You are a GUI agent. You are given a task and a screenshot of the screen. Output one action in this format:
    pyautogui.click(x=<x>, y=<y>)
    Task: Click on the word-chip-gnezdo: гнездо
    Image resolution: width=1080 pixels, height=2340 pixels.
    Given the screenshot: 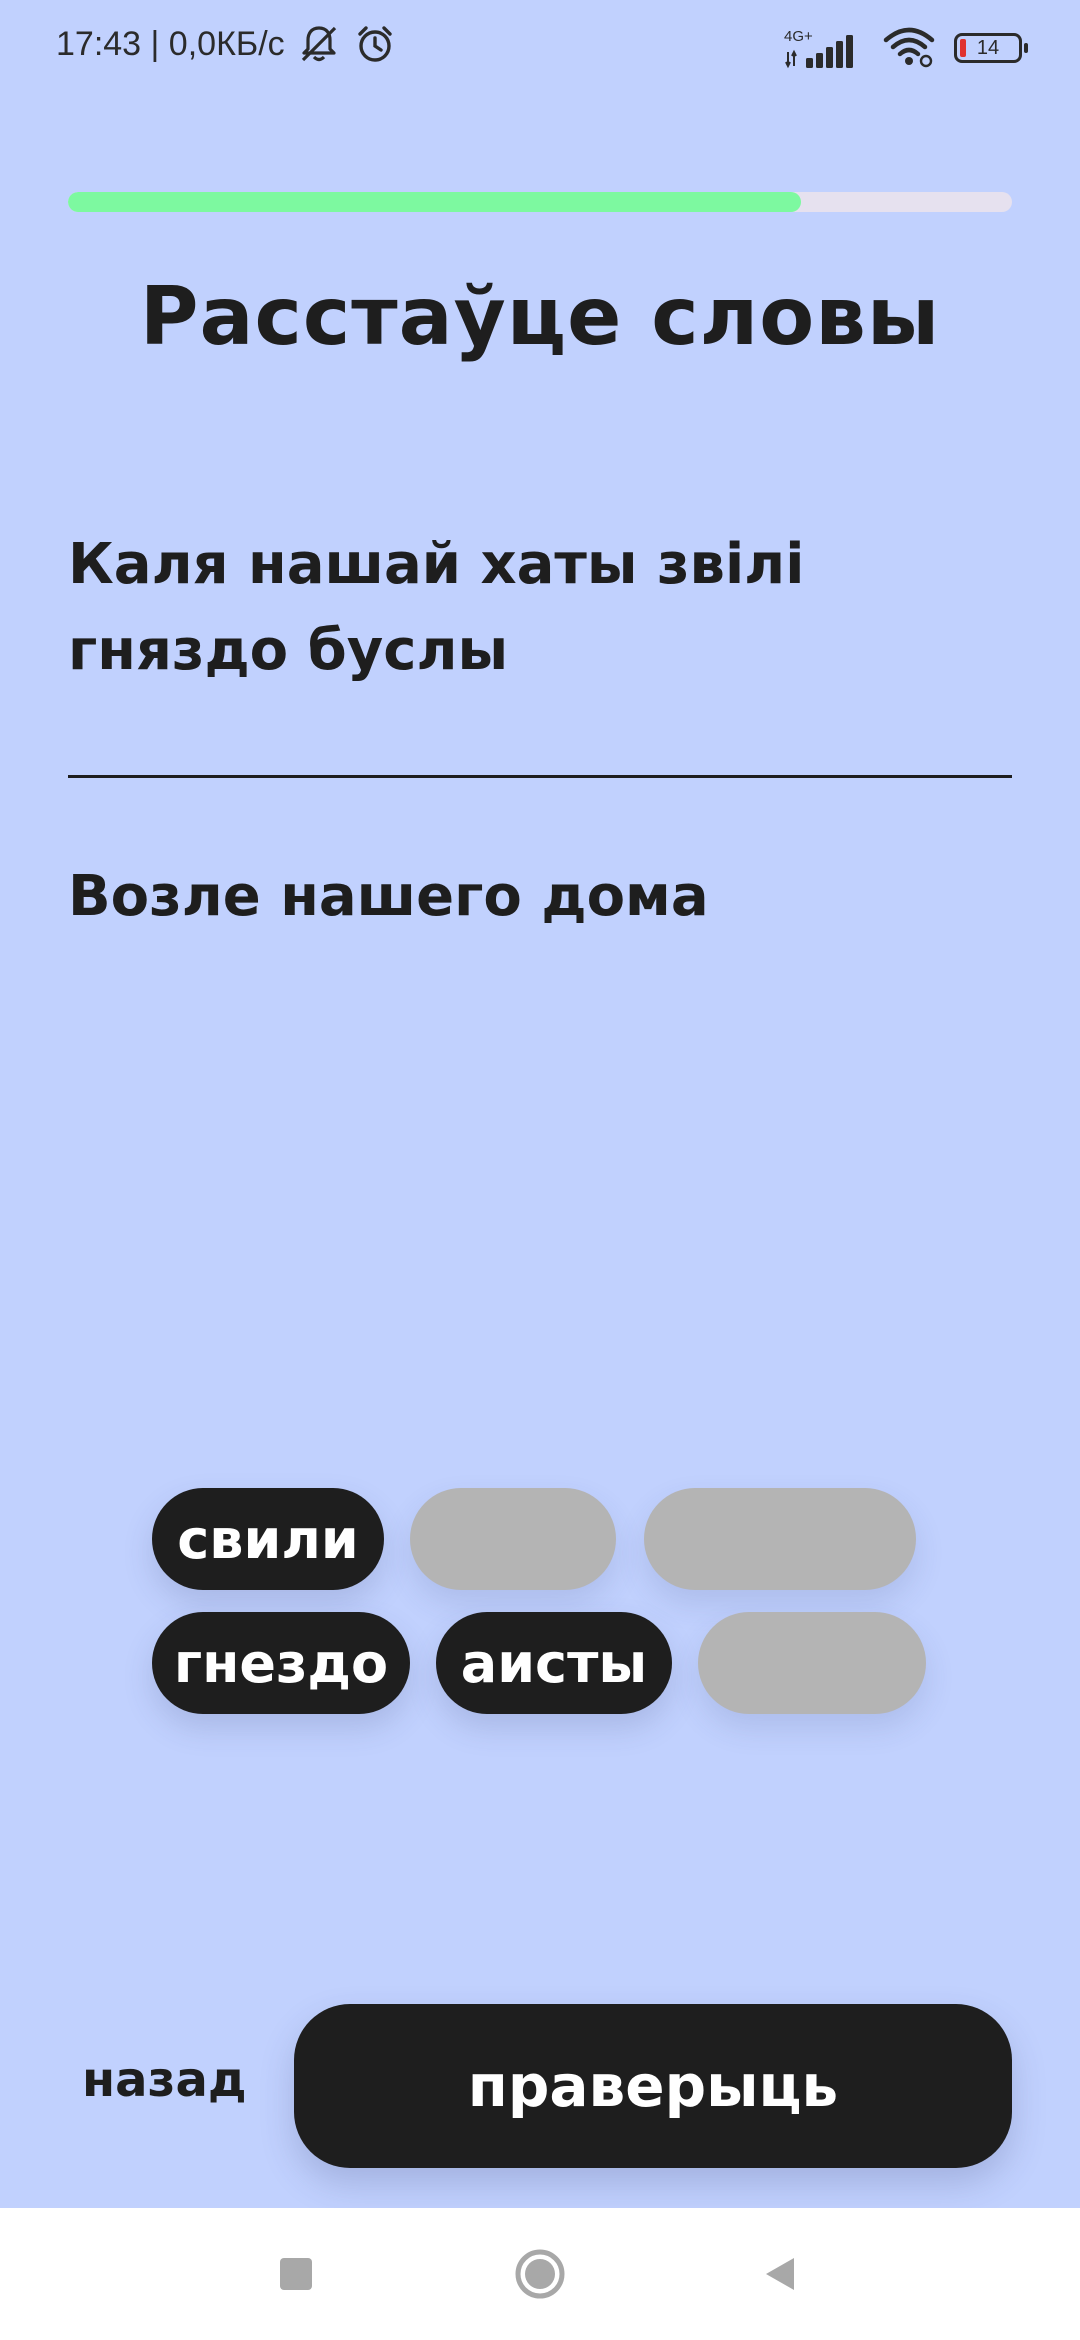 What is the action you would take?
    pyautogui.click(x=281, y=1663)
    